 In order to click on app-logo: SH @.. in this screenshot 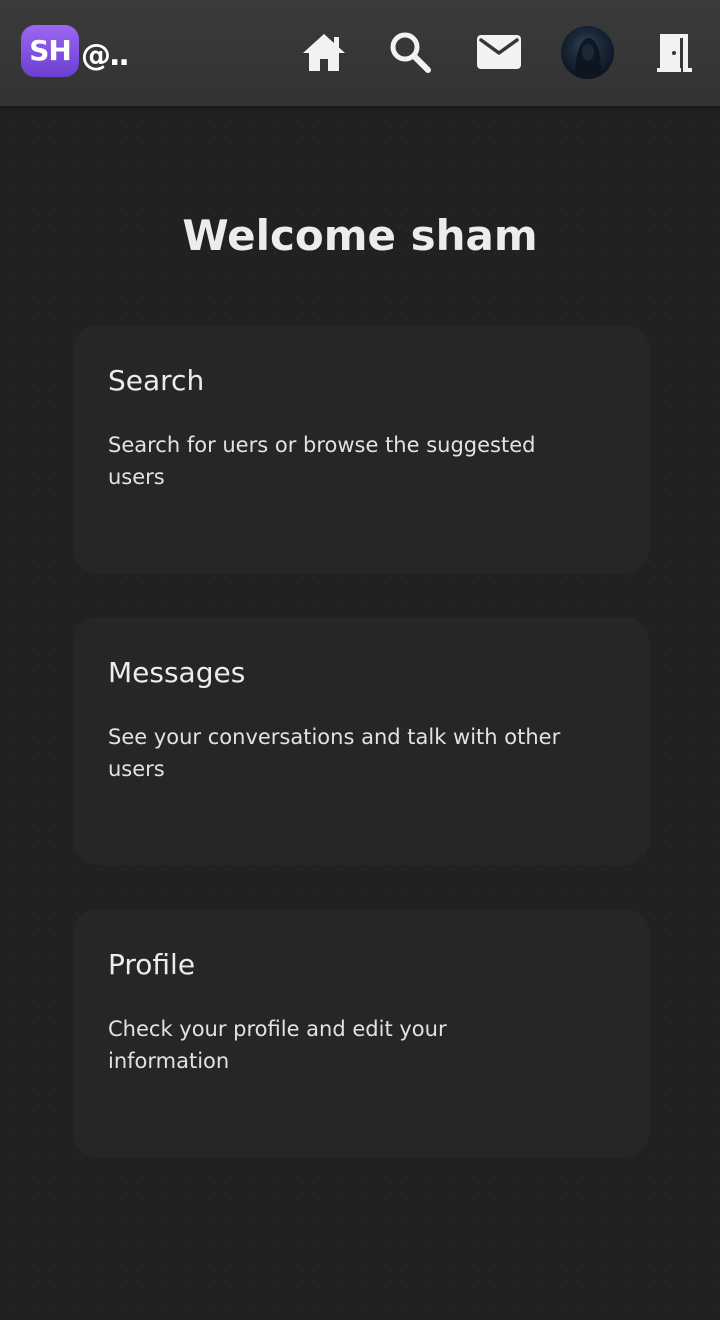, I will do `click(75, 55)`.